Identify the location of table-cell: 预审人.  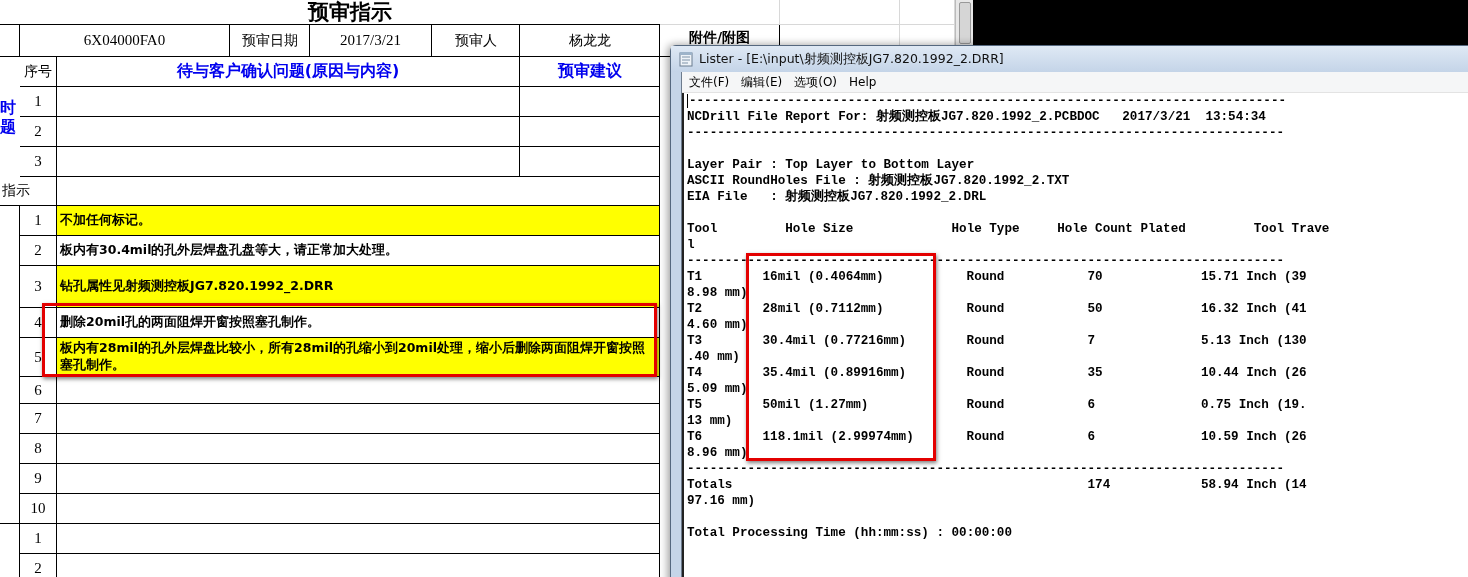
(476, 41).